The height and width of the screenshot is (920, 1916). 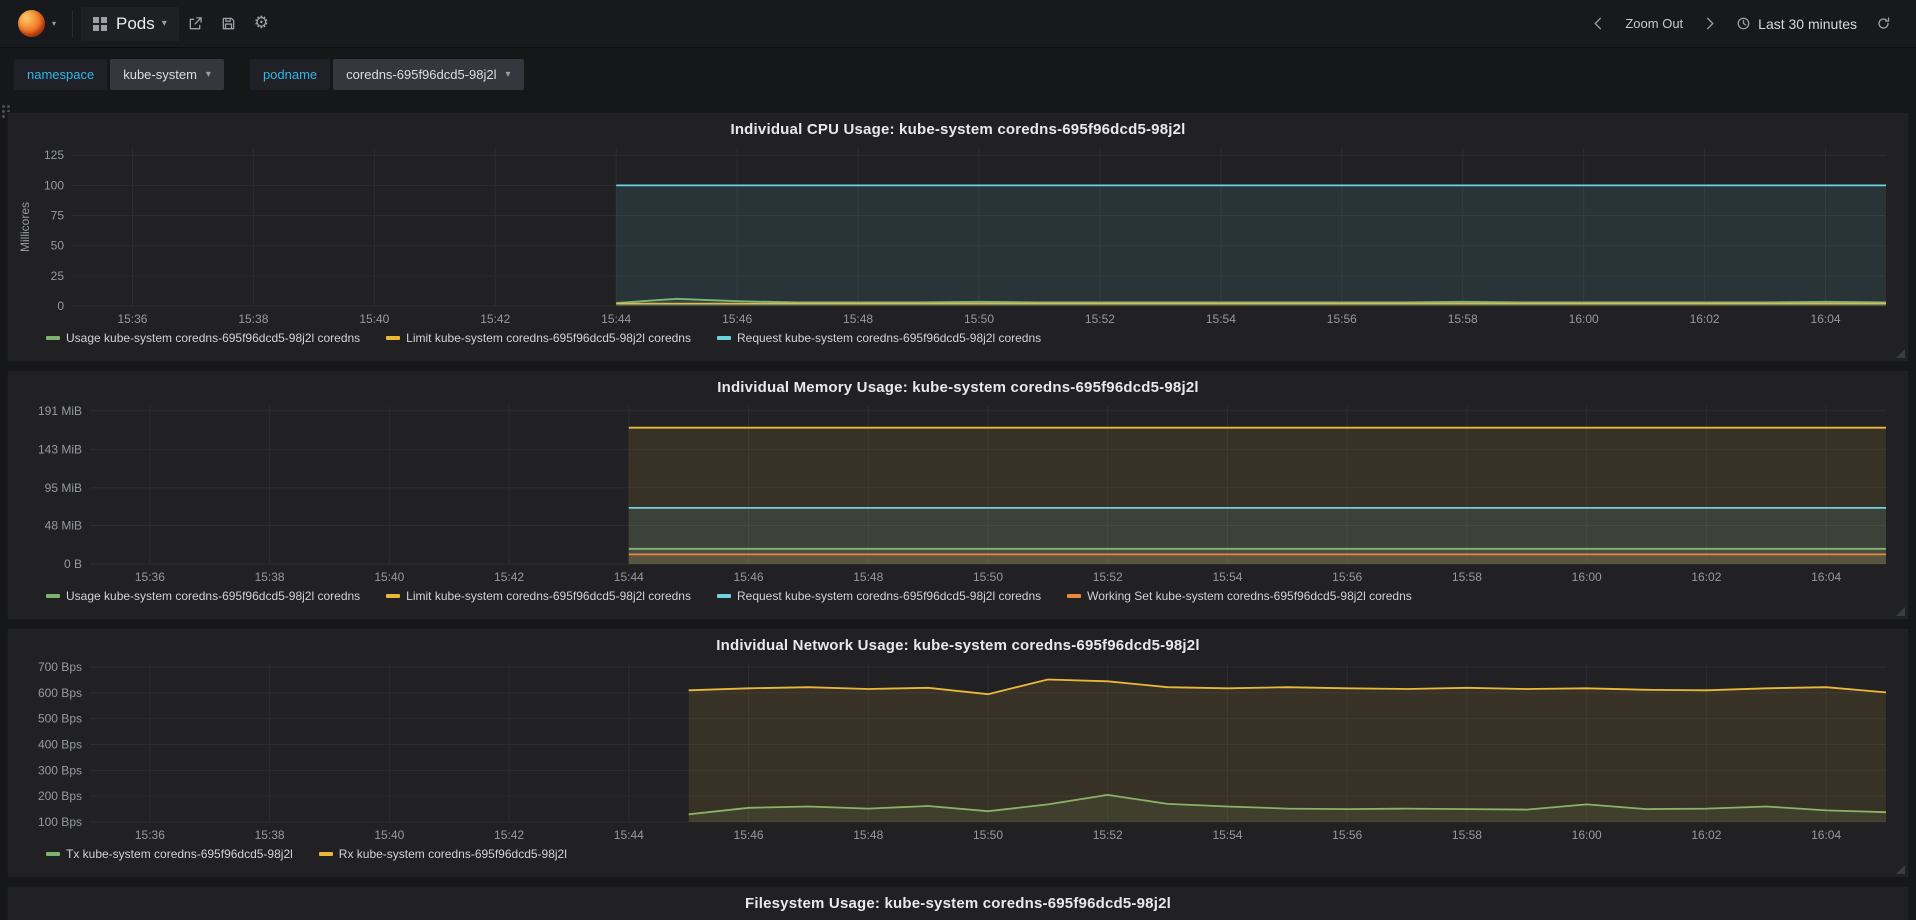 I want to click on variable-label-podname: podname, so click(x=290, y=74).